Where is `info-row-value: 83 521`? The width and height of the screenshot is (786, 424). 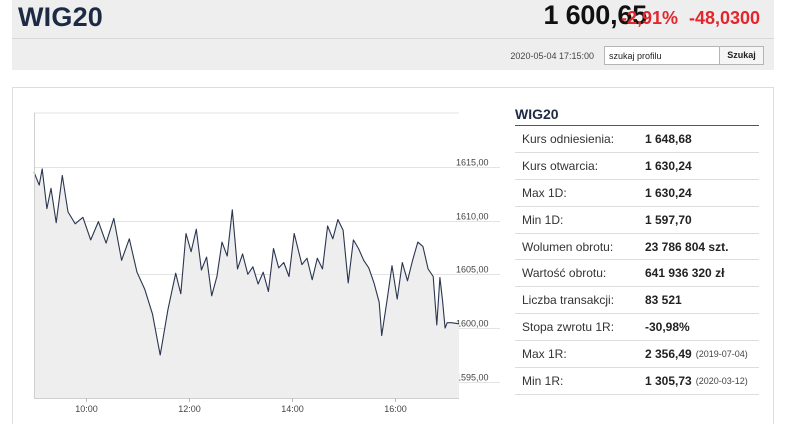
info-row-value: 83 521 is located at coordinates (663, 300).